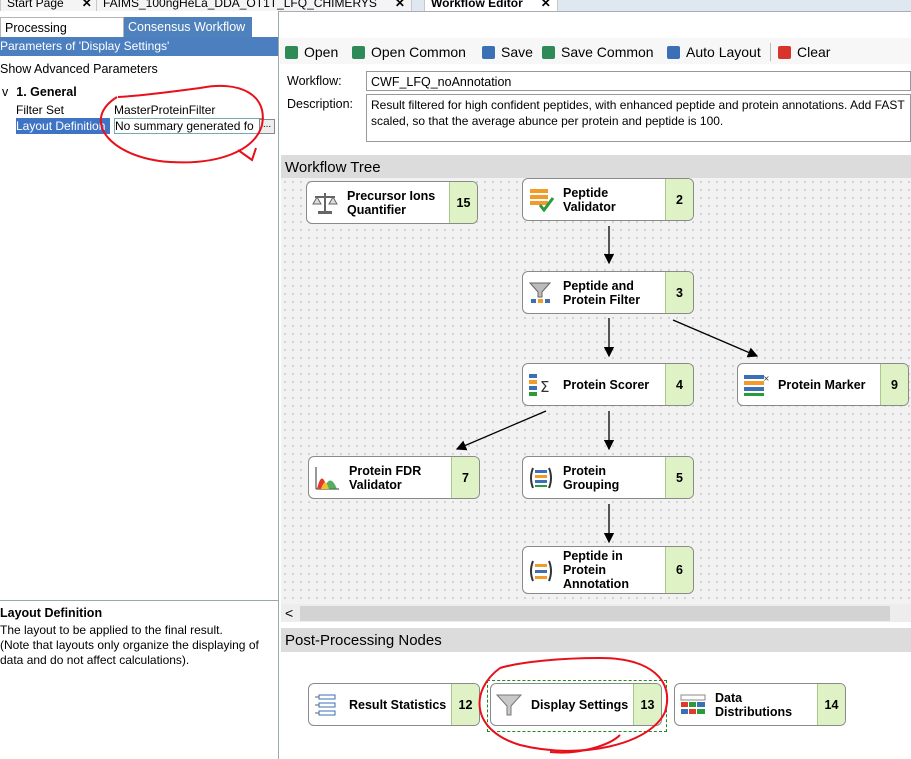  I want to click on annotation-circle, so click(573, 704).